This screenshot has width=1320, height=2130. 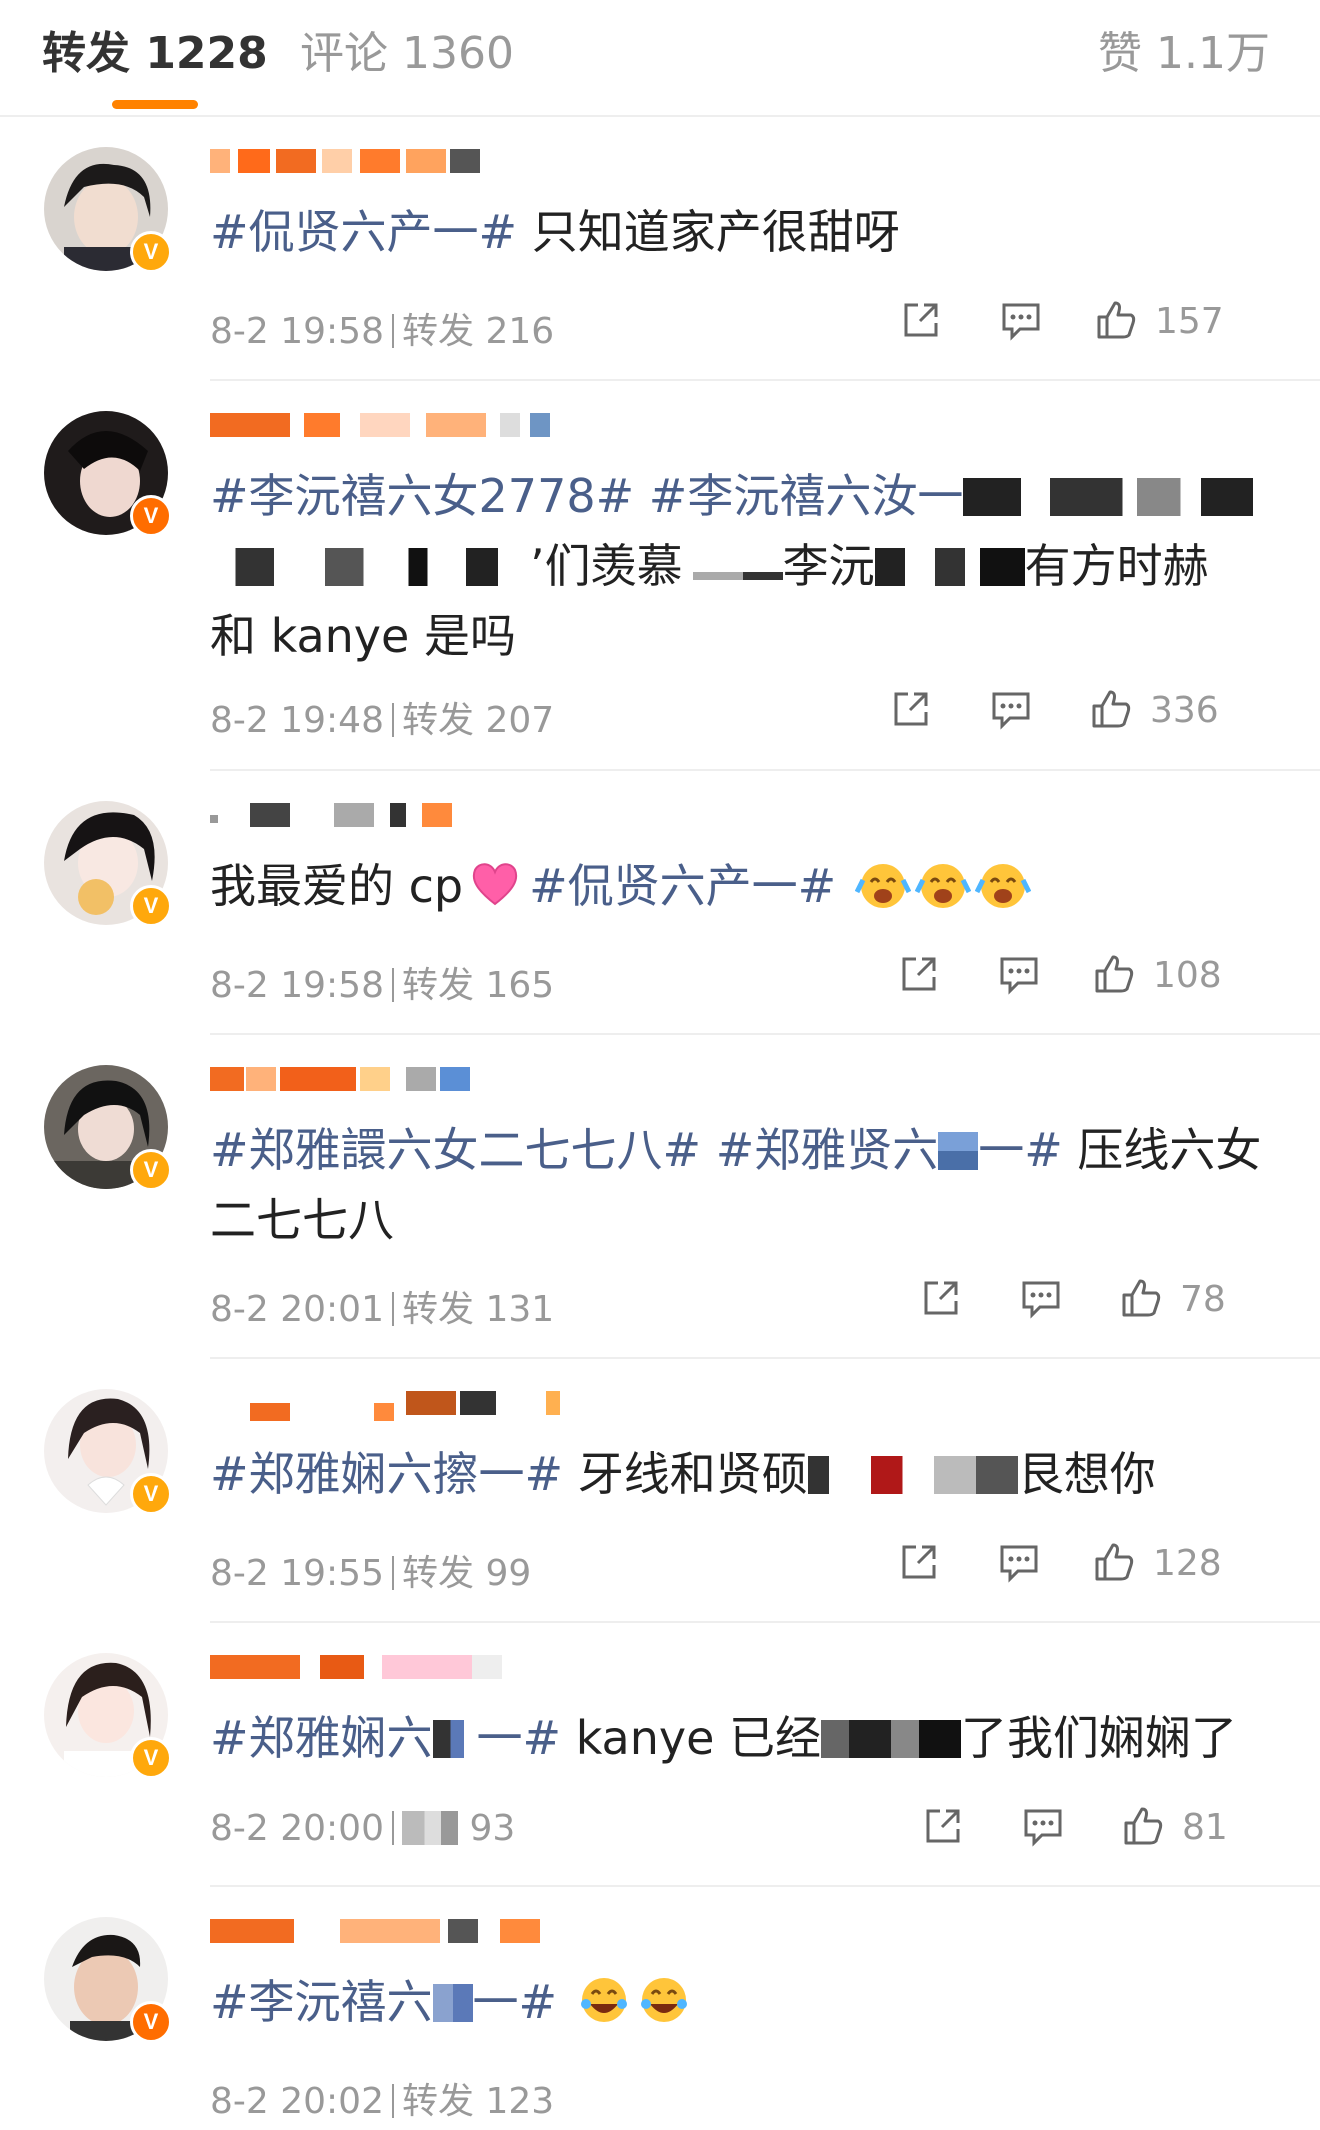 I want to click on timestamp: 8-2 20:00, so click(x=297, y=1828).